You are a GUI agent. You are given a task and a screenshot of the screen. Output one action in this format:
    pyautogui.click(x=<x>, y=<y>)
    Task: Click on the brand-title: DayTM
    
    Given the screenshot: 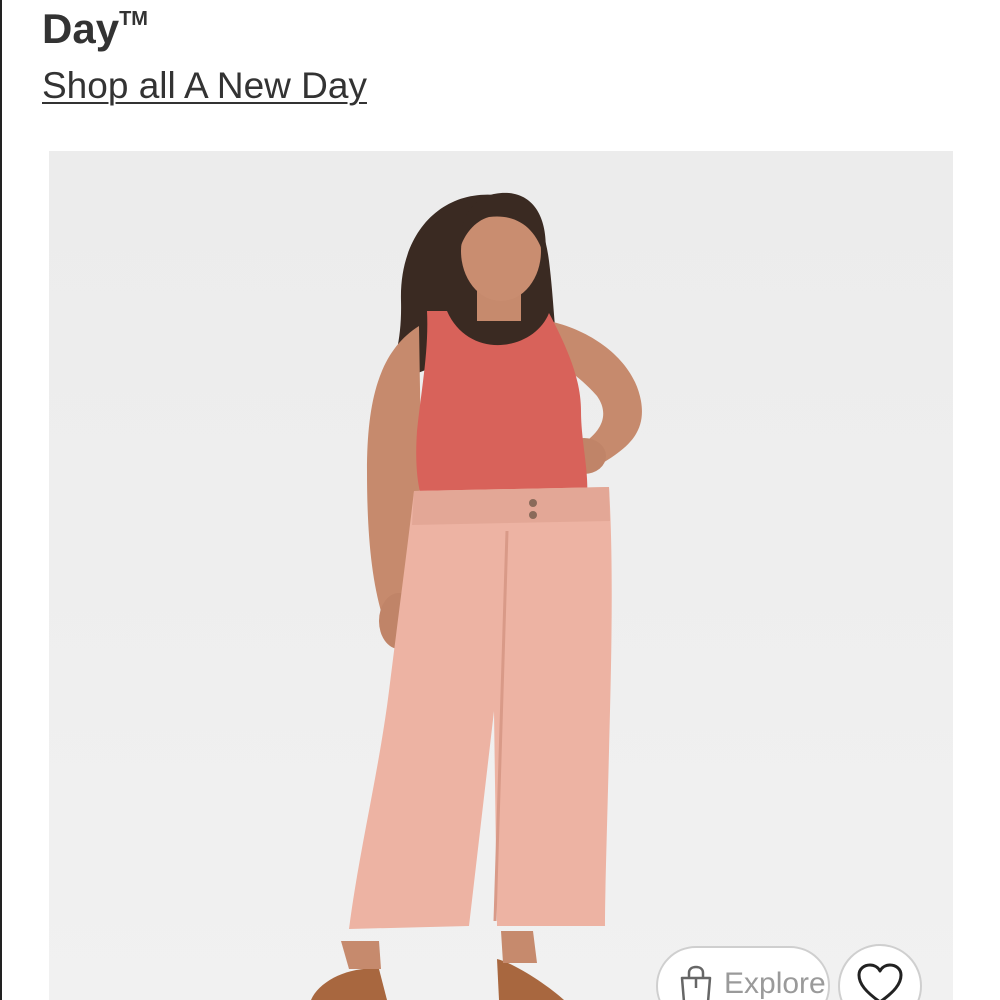 What is the action you would take?
    pyautogui.click(x=95, y=28)
    